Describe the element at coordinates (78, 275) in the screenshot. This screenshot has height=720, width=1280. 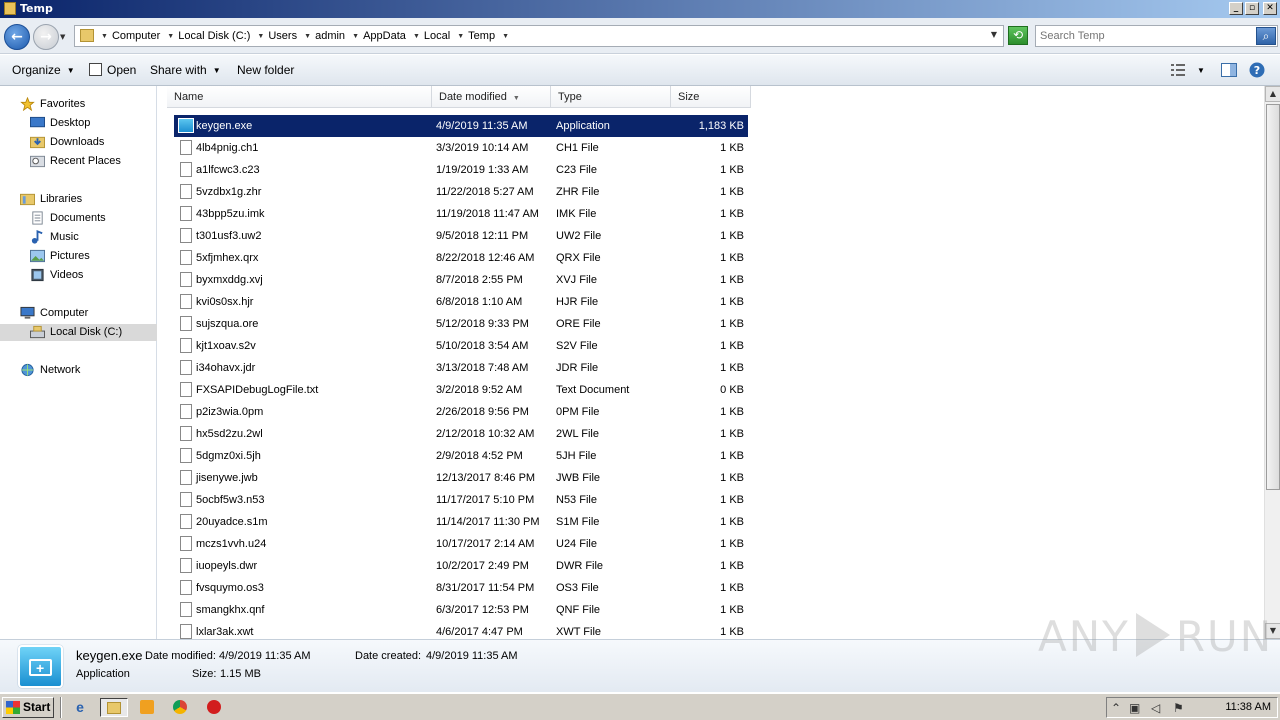
I see `nav-videos: Videos` at that location.